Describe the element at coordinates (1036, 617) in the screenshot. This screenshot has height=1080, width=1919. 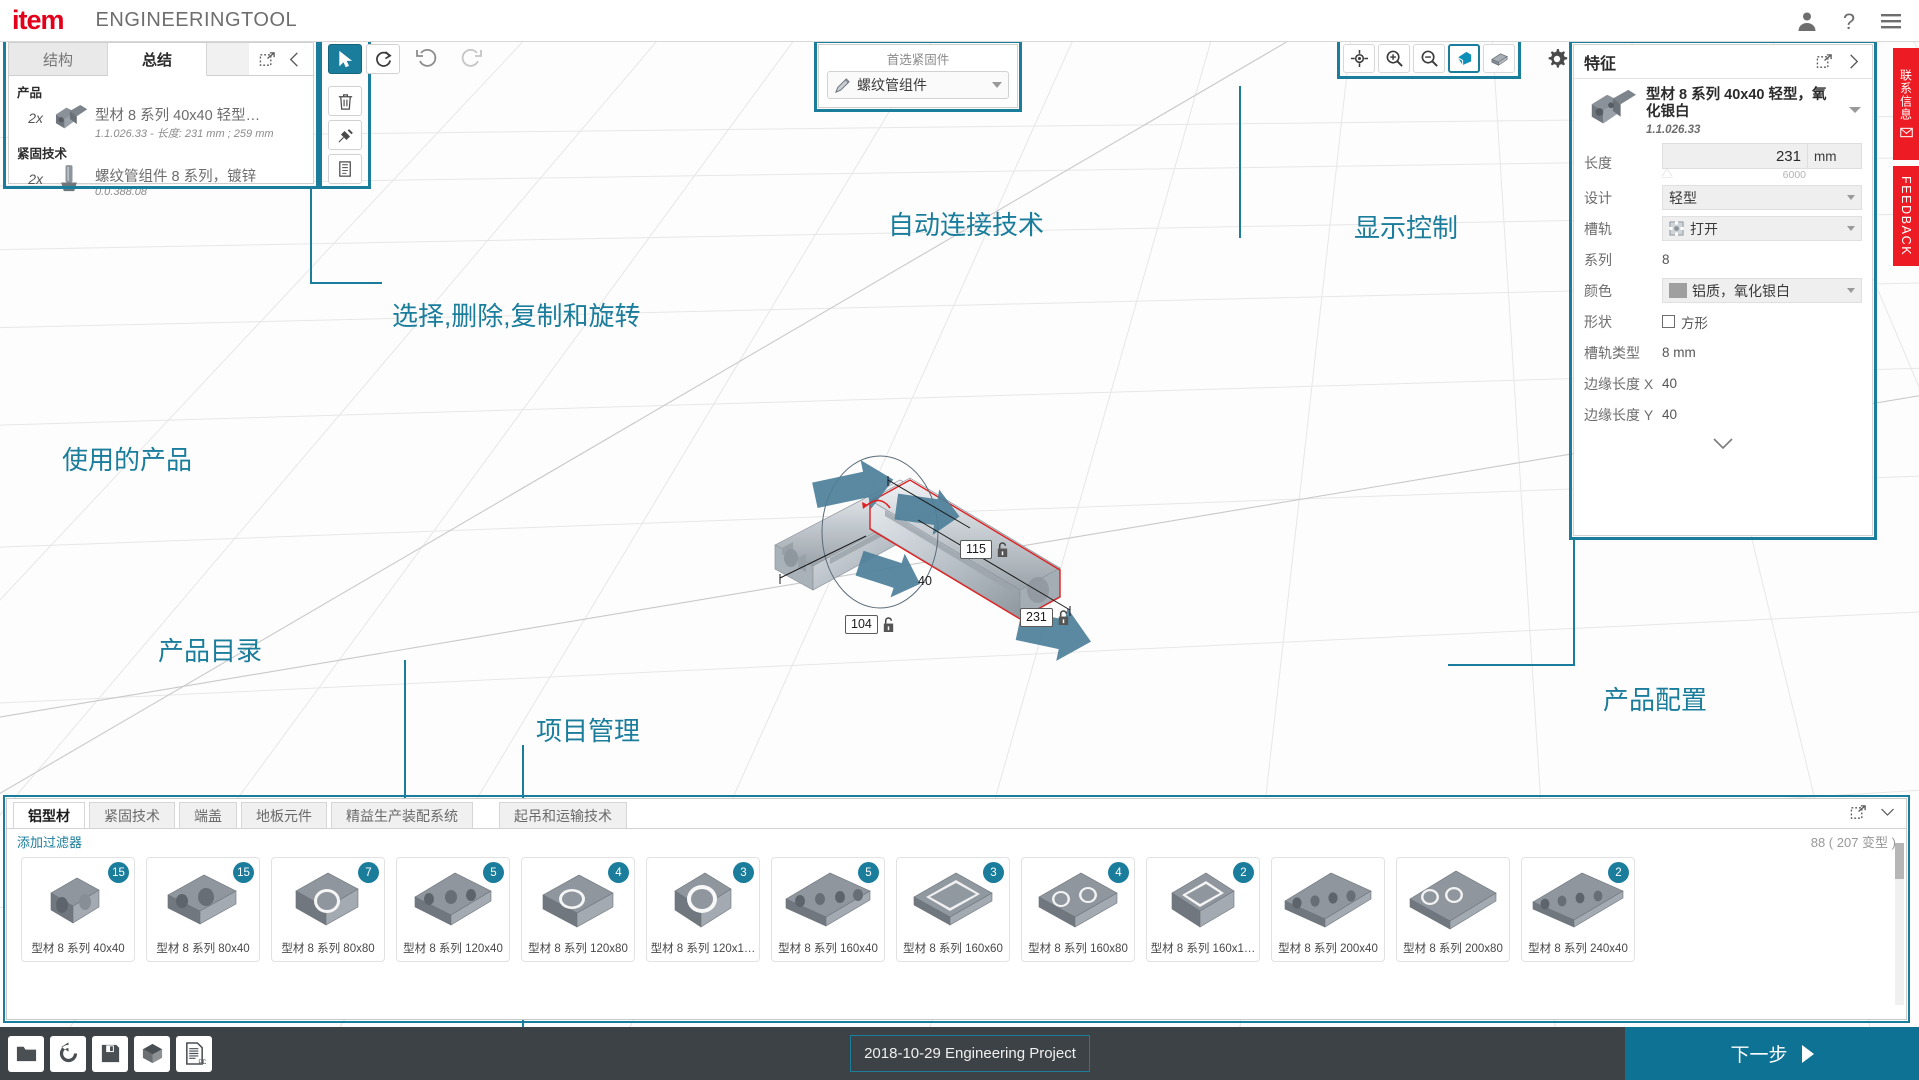
I see `dimension-value: 231` at that location.